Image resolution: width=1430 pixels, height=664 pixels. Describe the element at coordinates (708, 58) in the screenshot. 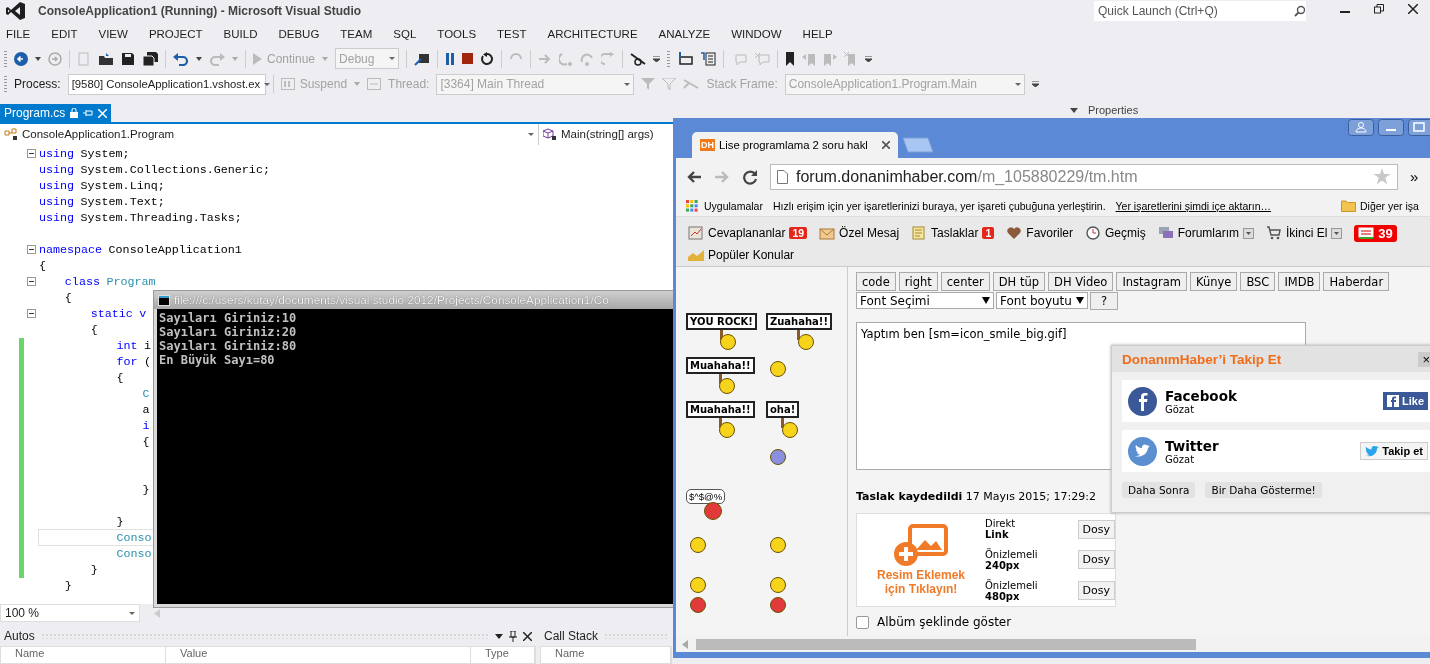

I see `list-icon` at that location.